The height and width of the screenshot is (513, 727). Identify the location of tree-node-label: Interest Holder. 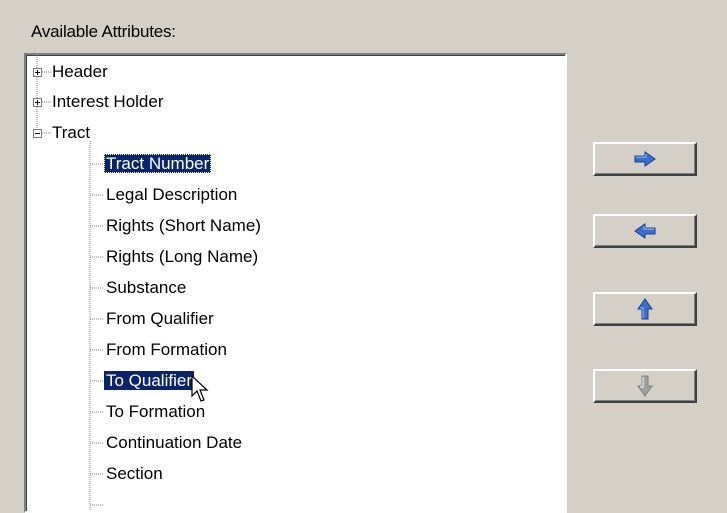
(108, 101).